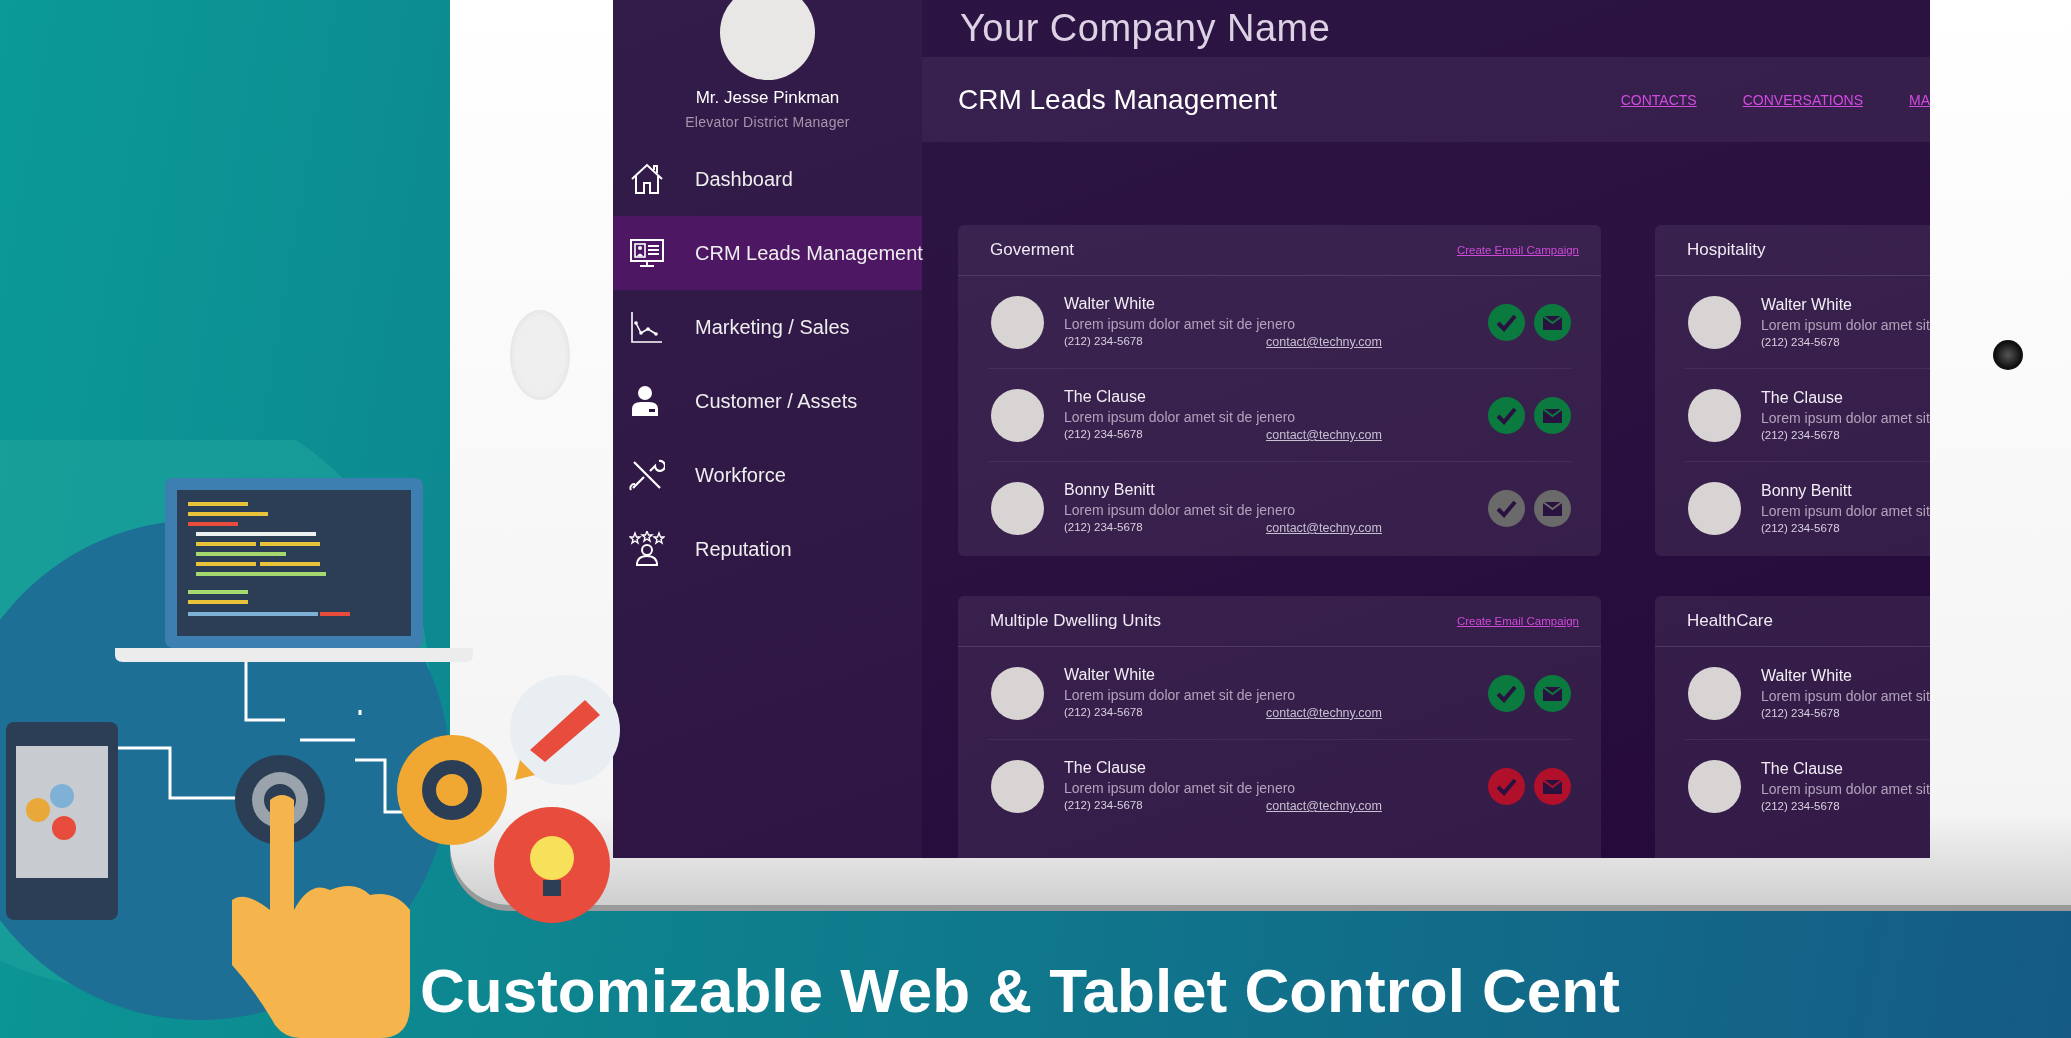  Describe the element at coordinates (767, 475) in the screenshot. I see `sidebar-item: Workforce` at that location.